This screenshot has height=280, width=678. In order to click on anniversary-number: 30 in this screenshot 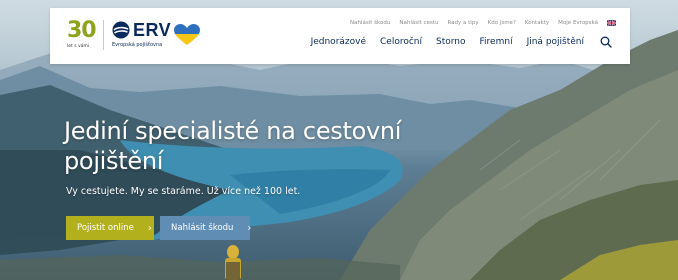, I will do `click(82, 30)`.